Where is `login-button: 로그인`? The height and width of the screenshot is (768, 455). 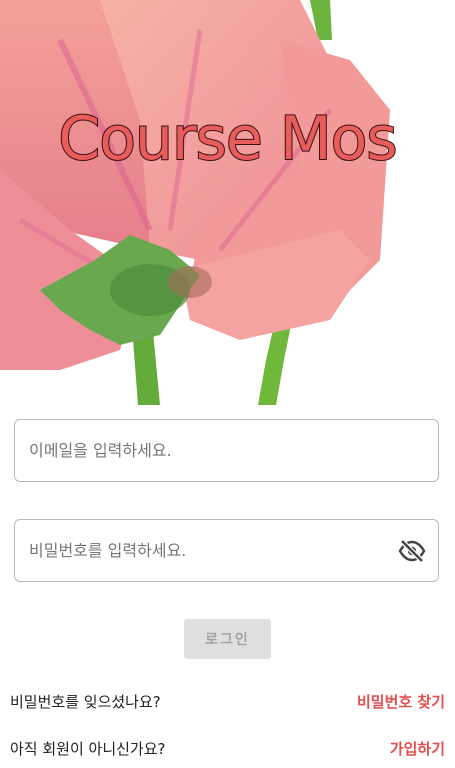 login-button: 로그인 is located at coordinates (227, 639).